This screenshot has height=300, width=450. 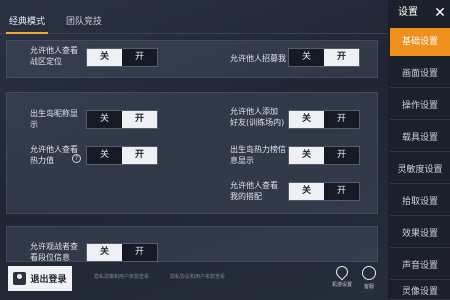 I want to click on sidebar-item-graphics: 画面设置, so click(x=420, y=74).